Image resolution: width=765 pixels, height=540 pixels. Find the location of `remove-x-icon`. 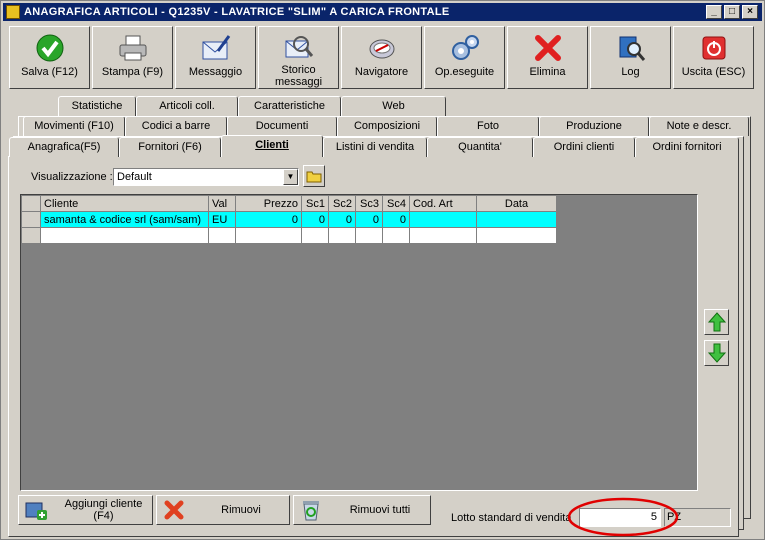

remove-x-icon is located at coordinates (174, 510).